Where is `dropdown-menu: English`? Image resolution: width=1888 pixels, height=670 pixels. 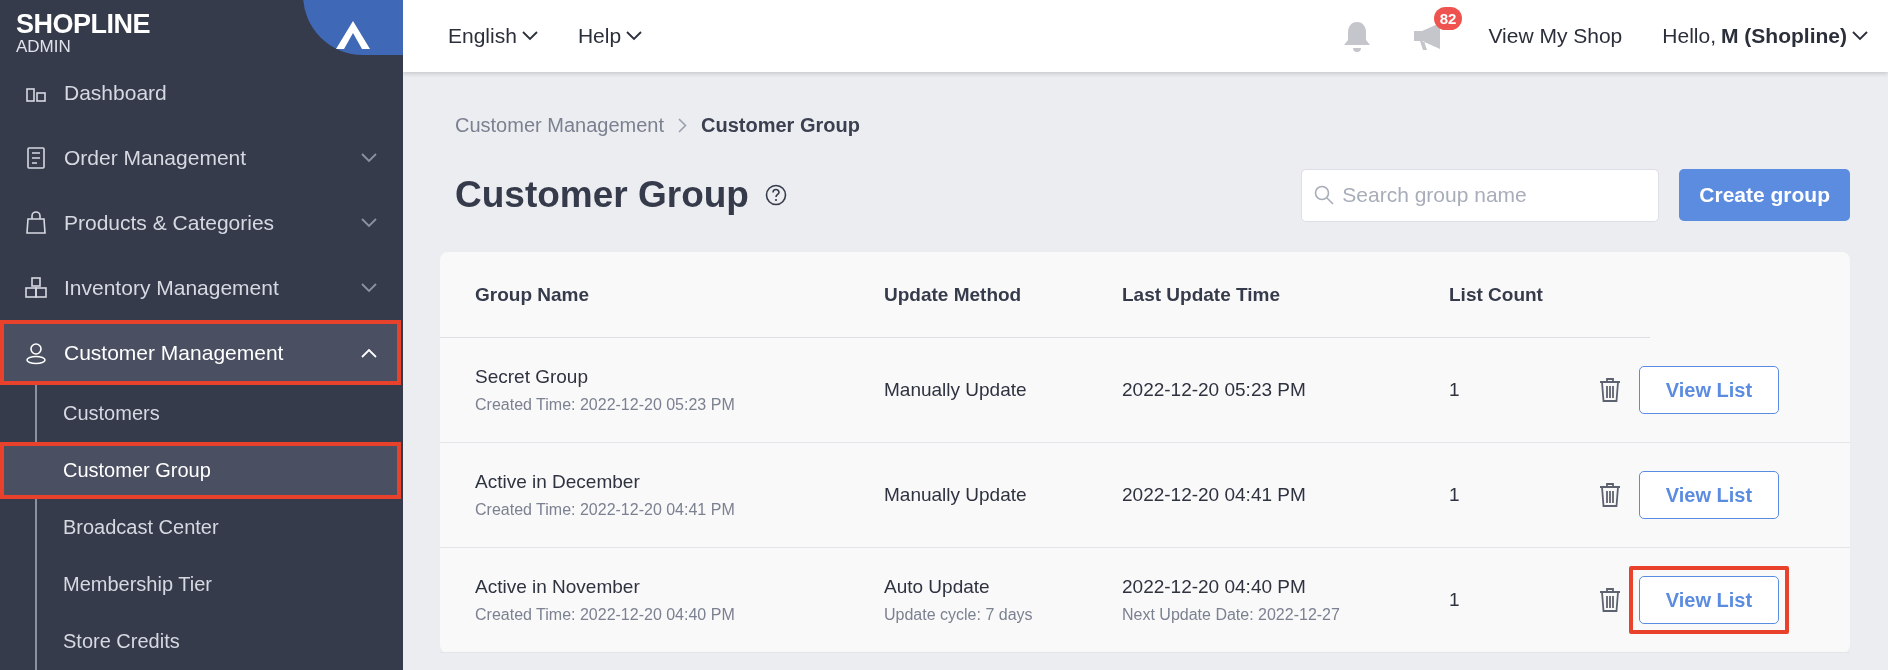 dropdown-menu: English is located at coordinates (493, 36).